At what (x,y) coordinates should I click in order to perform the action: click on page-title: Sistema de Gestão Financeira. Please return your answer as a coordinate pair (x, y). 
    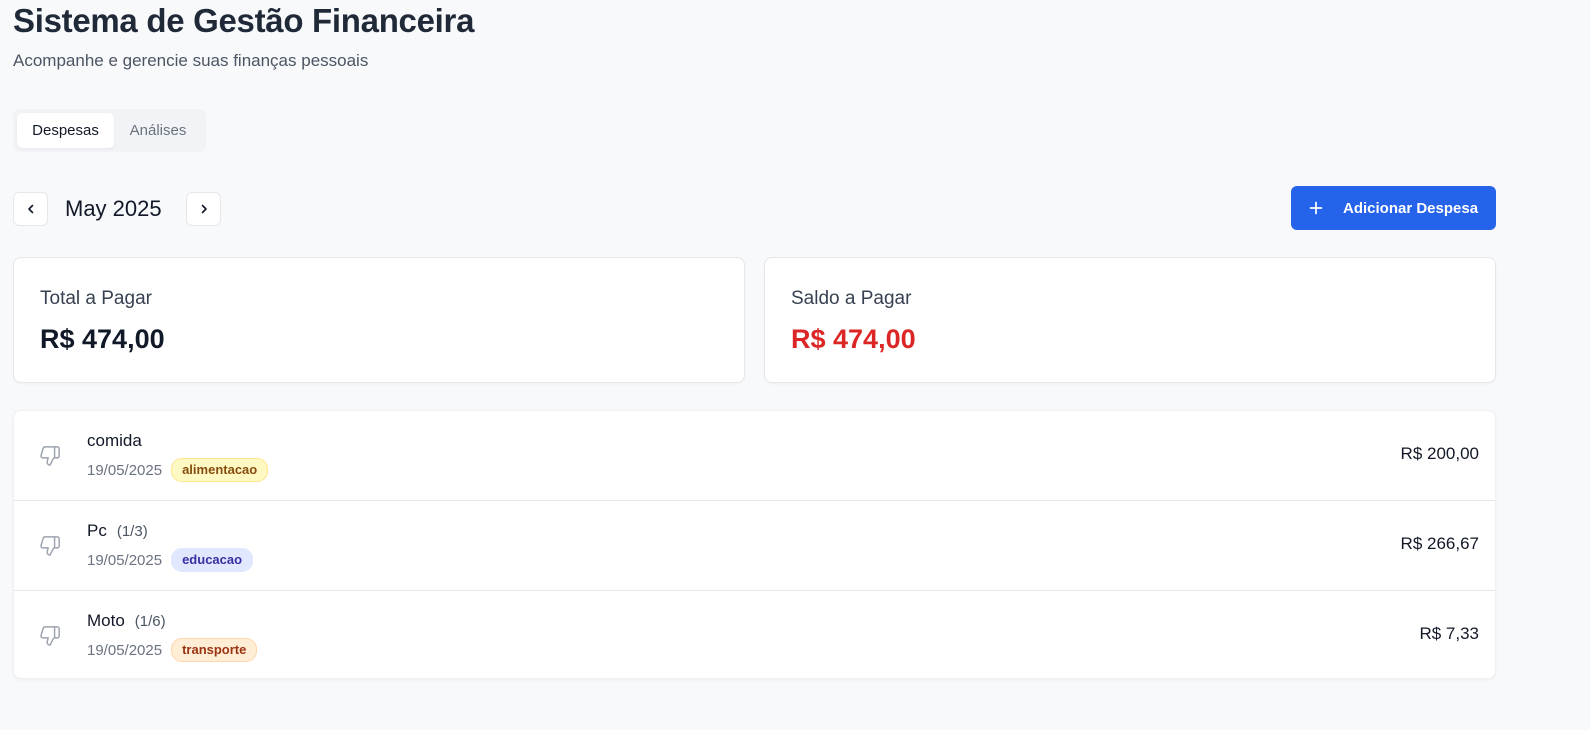
    Looking at the image, I should click on (244, 20).